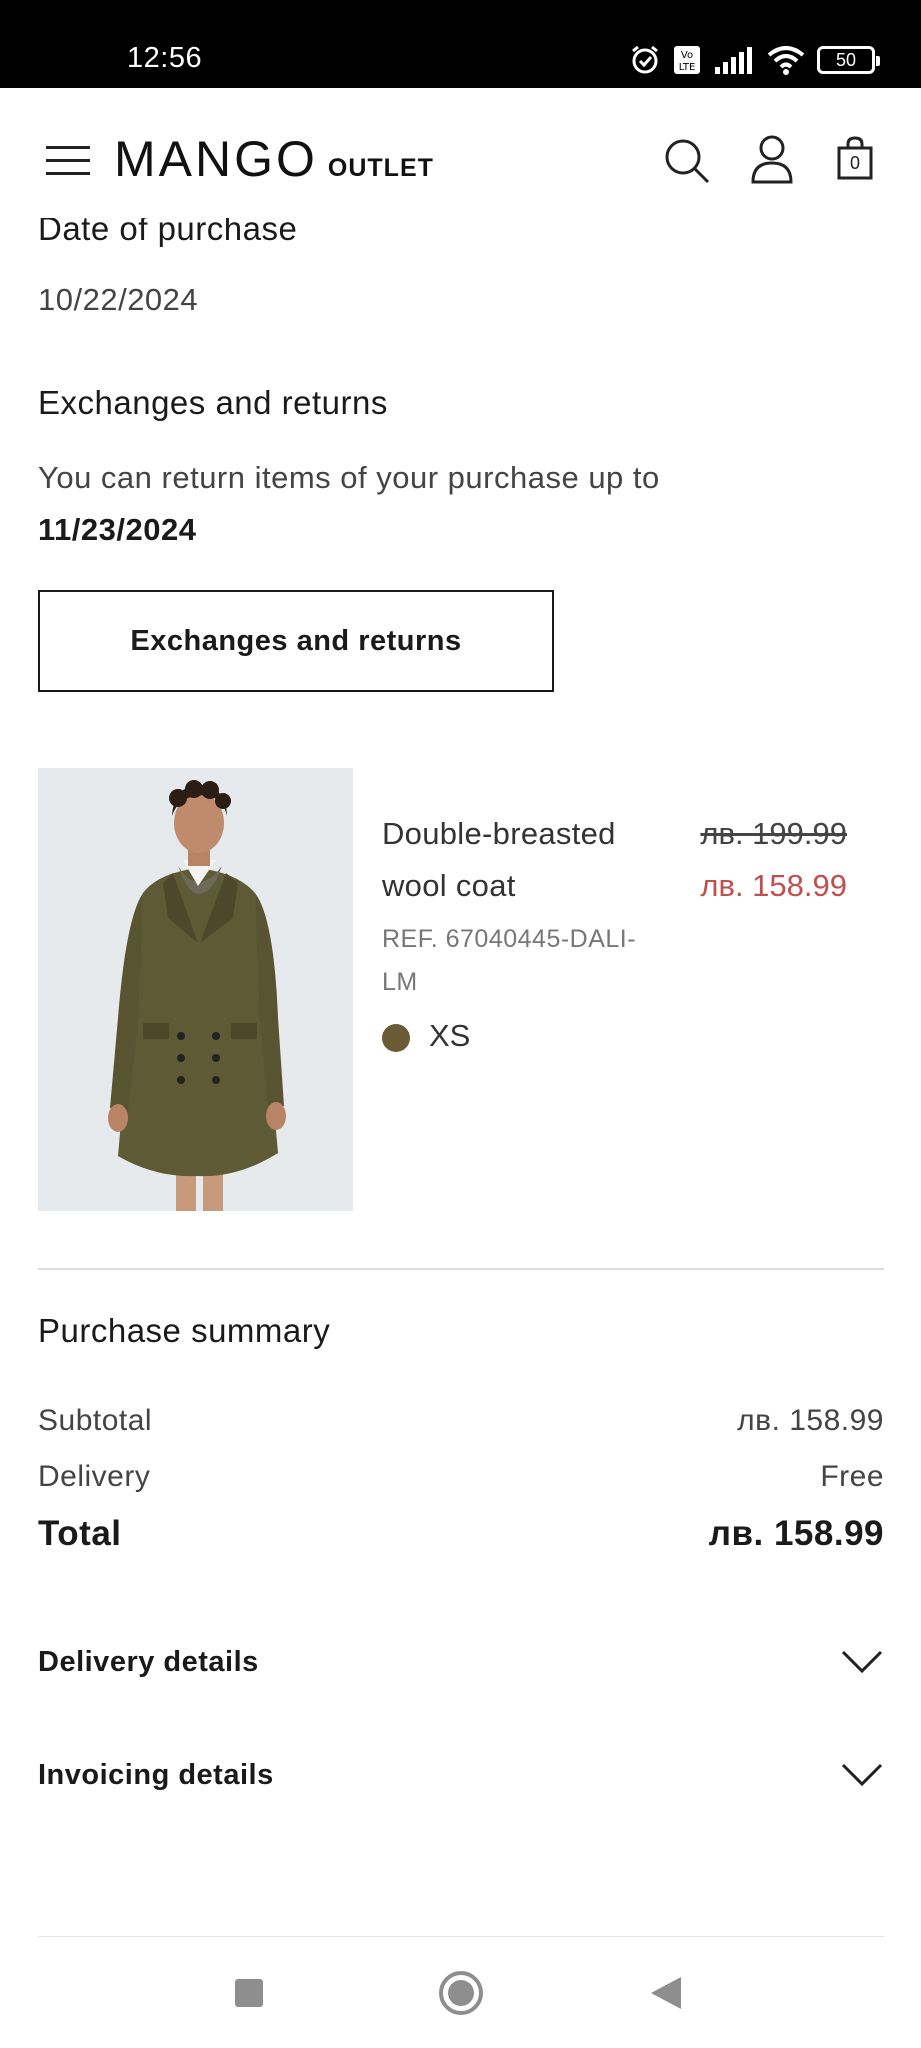  Describe the element at coordinates (460, 44) in the screenshot. I see `status-bar: 12:56 Vo LTE 50` at that location.